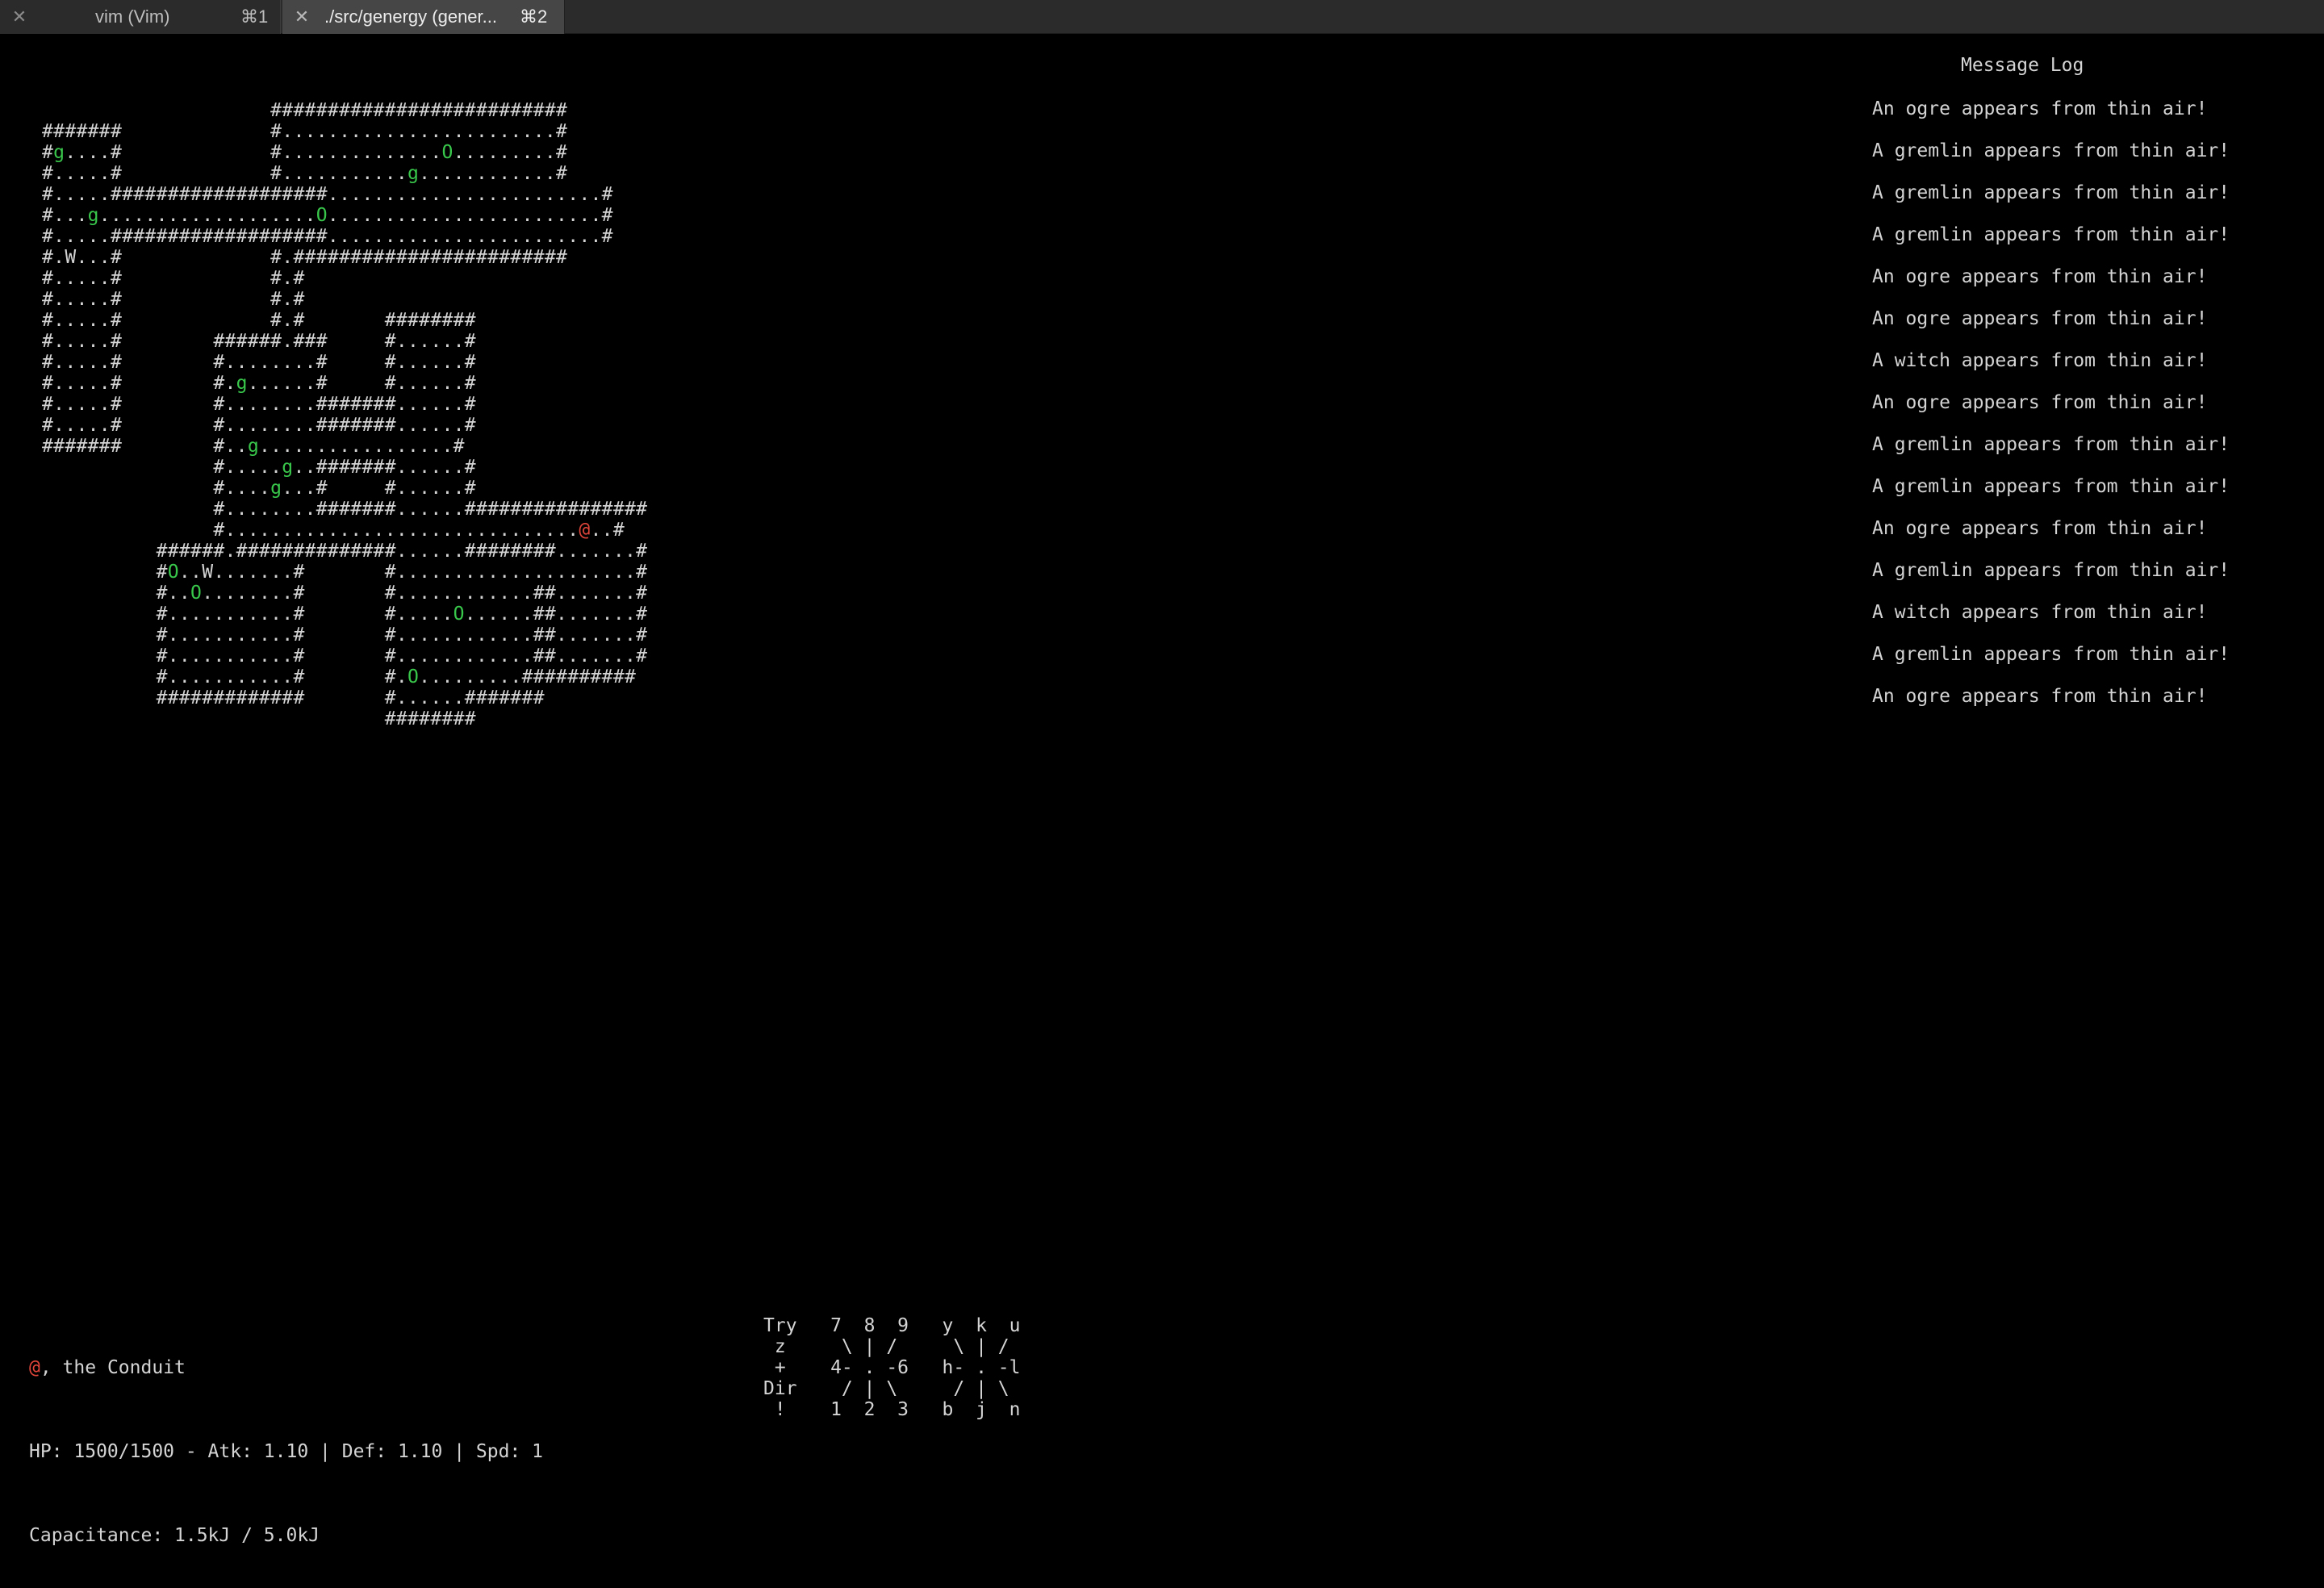 The image size is (2324, 1588). Describe the element at coordinates (113, 1367) in the screenshot. I see `player-title: , the Conduit` at that location.